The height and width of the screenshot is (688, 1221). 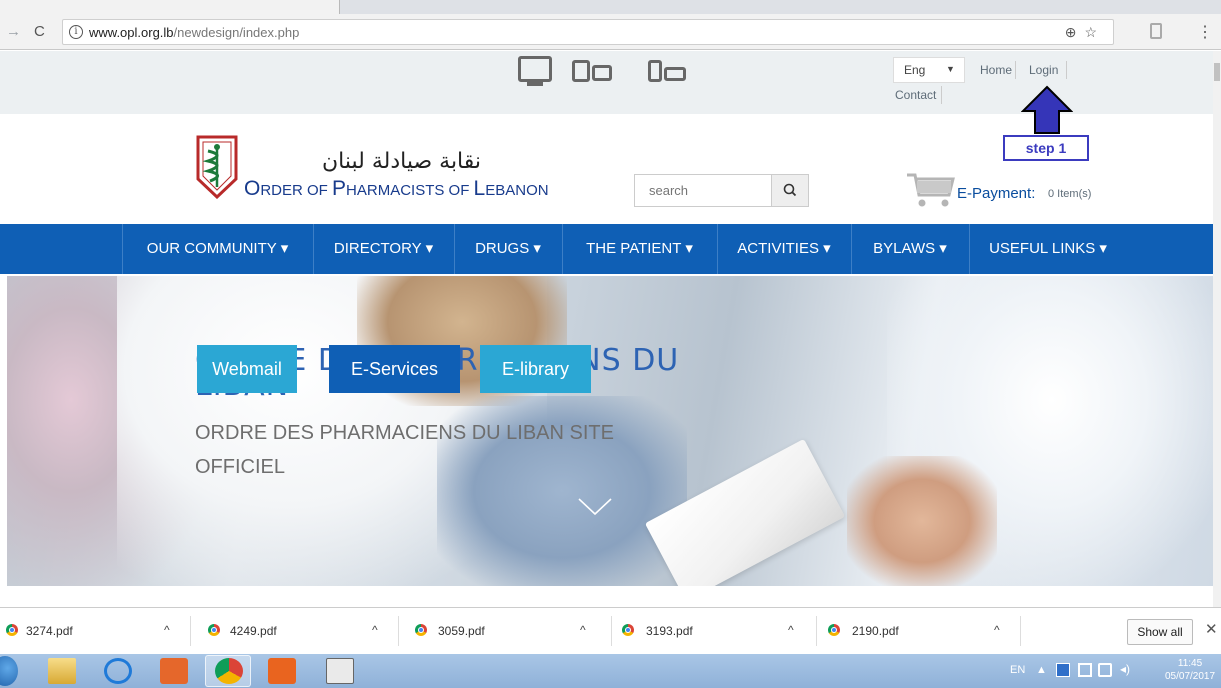 I want to click on tablet-landscape-icon, so click(x=602, y=73).